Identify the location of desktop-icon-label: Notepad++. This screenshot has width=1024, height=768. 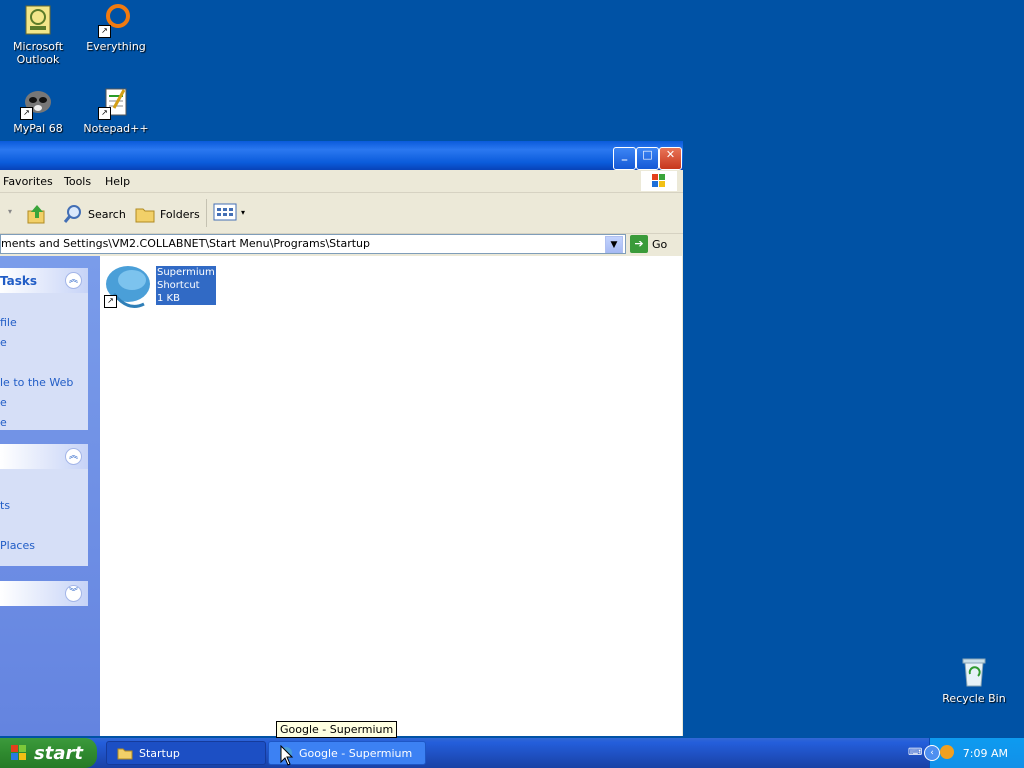
(116, 128).